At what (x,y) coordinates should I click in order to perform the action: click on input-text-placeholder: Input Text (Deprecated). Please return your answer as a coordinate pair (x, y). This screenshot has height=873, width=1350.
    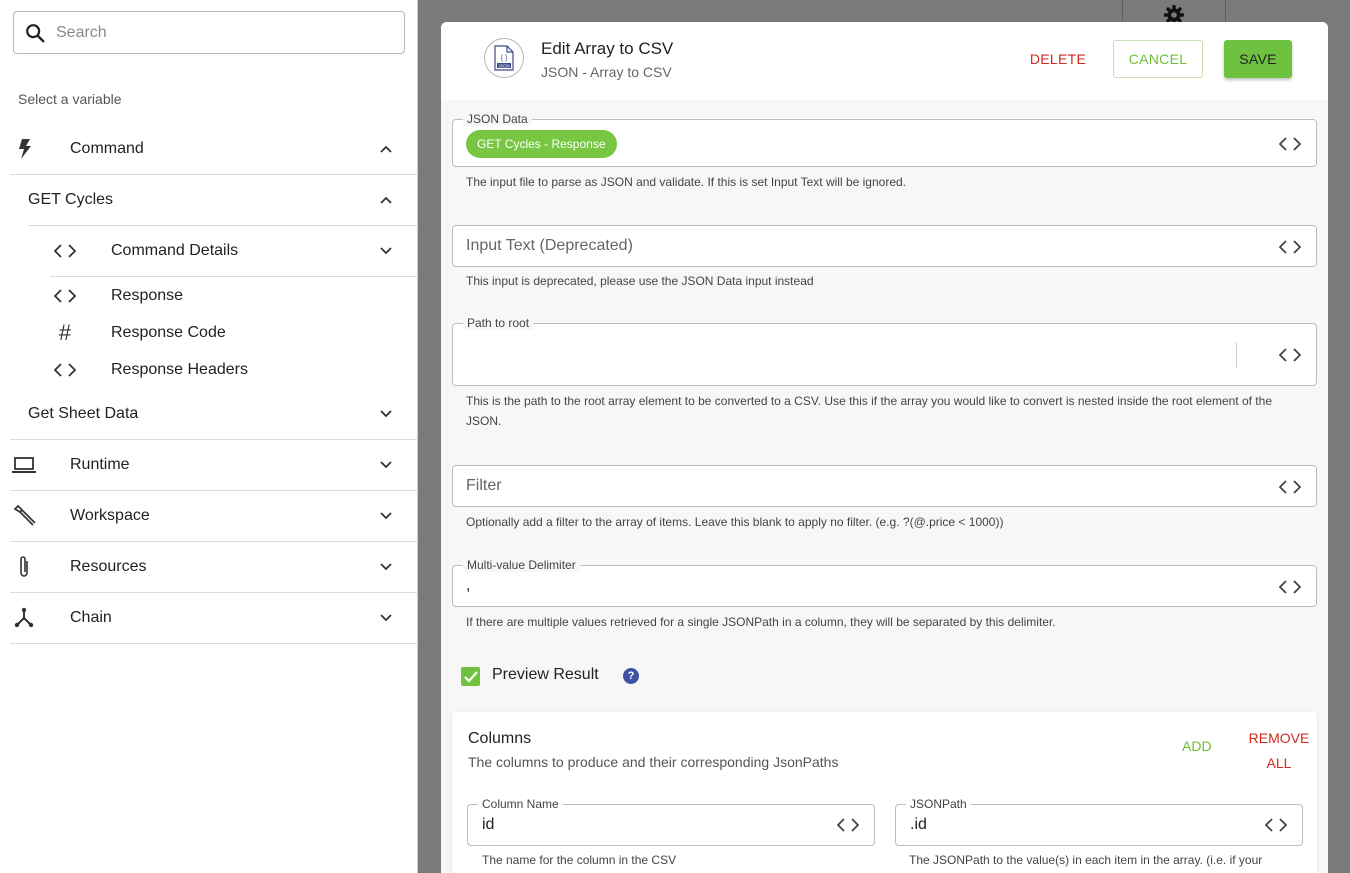
    Looking at the image, I should click on (549, 245).